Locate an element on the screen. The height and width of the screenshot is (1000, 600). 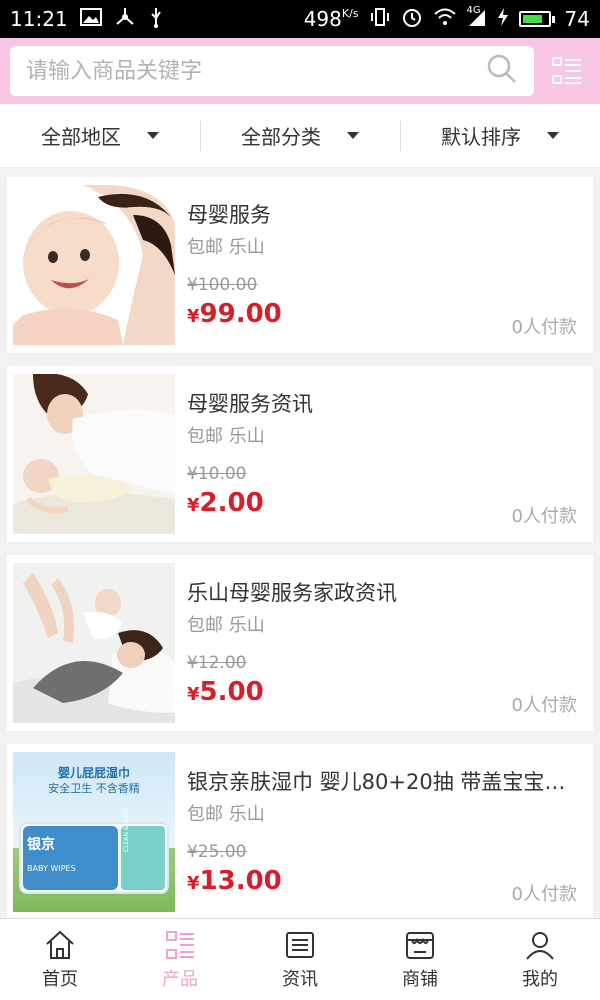
filter-category: 全部分类 is located at coordinates (300, 135).